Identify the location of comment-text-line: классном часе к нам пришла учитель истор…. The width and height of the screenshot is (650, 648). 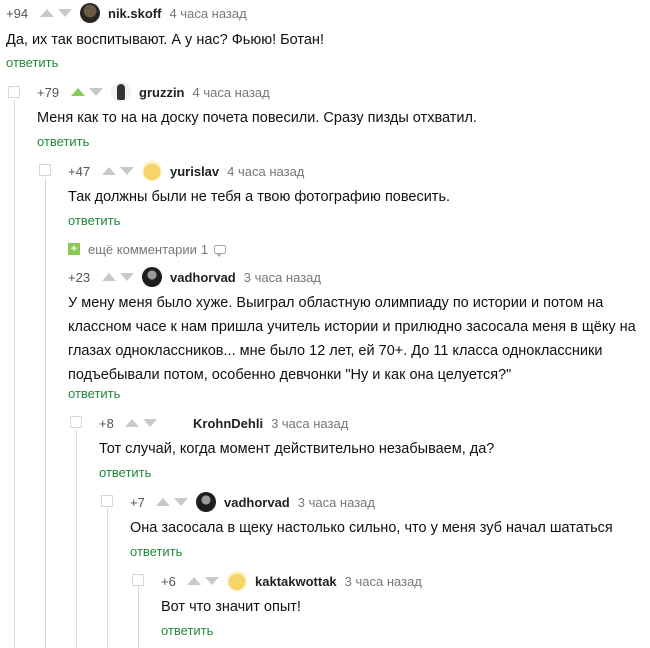
(352, 327).